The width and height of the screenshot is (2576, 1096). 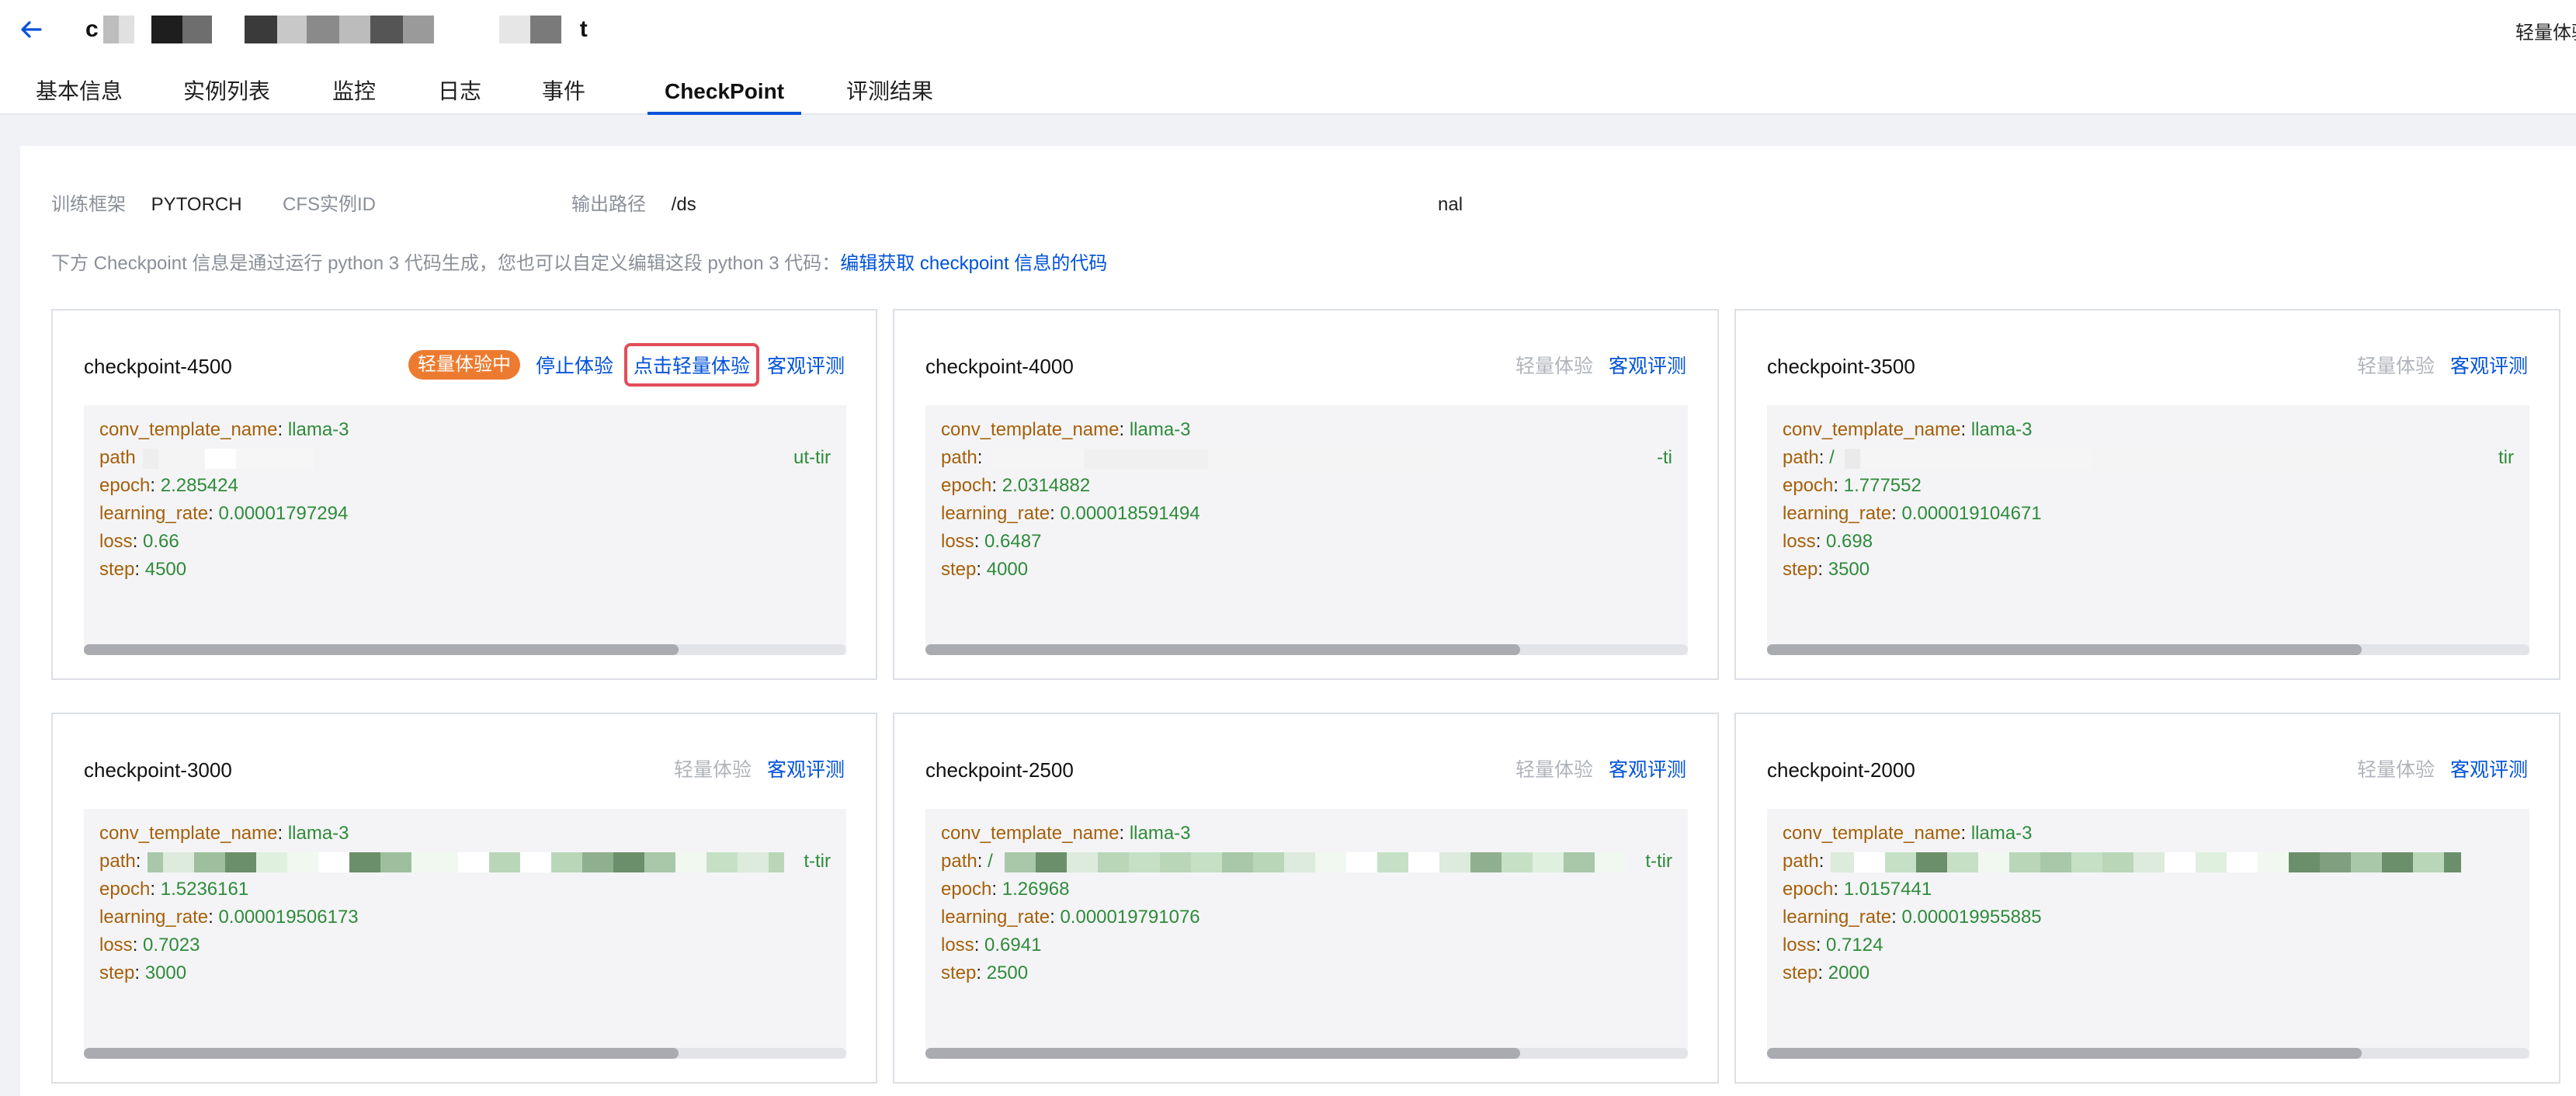 I want to click on title-char-start: c, so click(x=92, y=29).